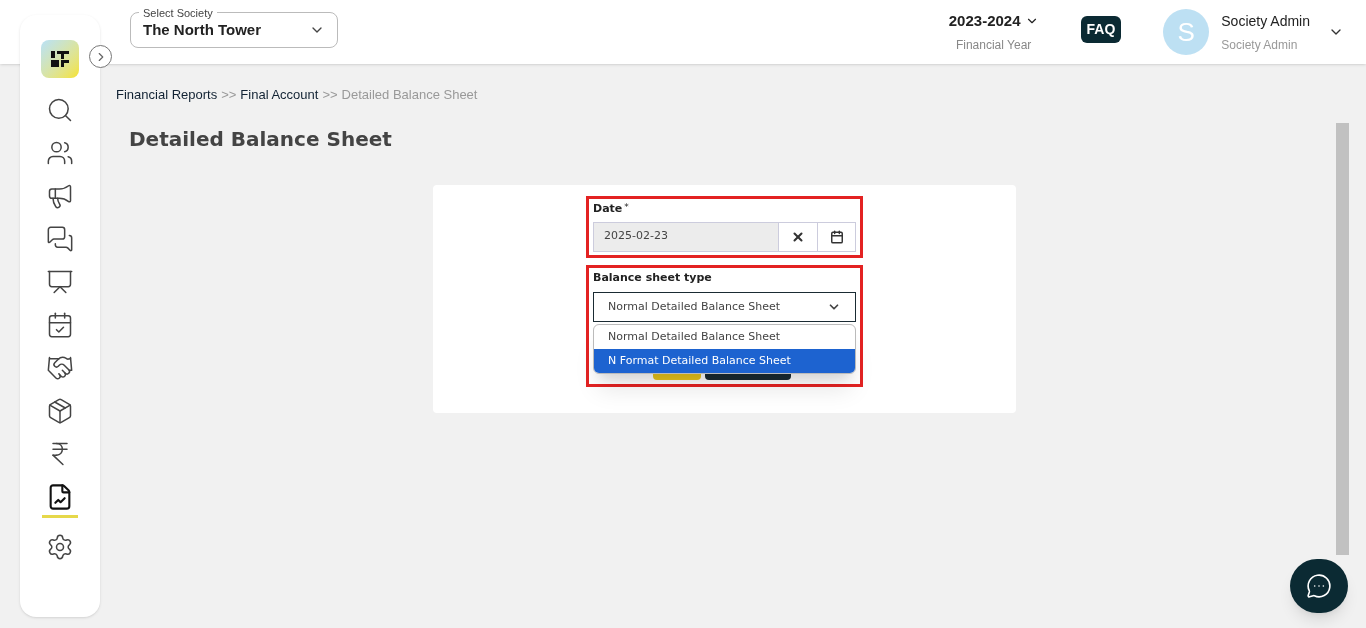  What do you see at coordinates (1265, 21) in the screenshot?
I see `user-name: Society Admin` at bounding box center [1265, 21].